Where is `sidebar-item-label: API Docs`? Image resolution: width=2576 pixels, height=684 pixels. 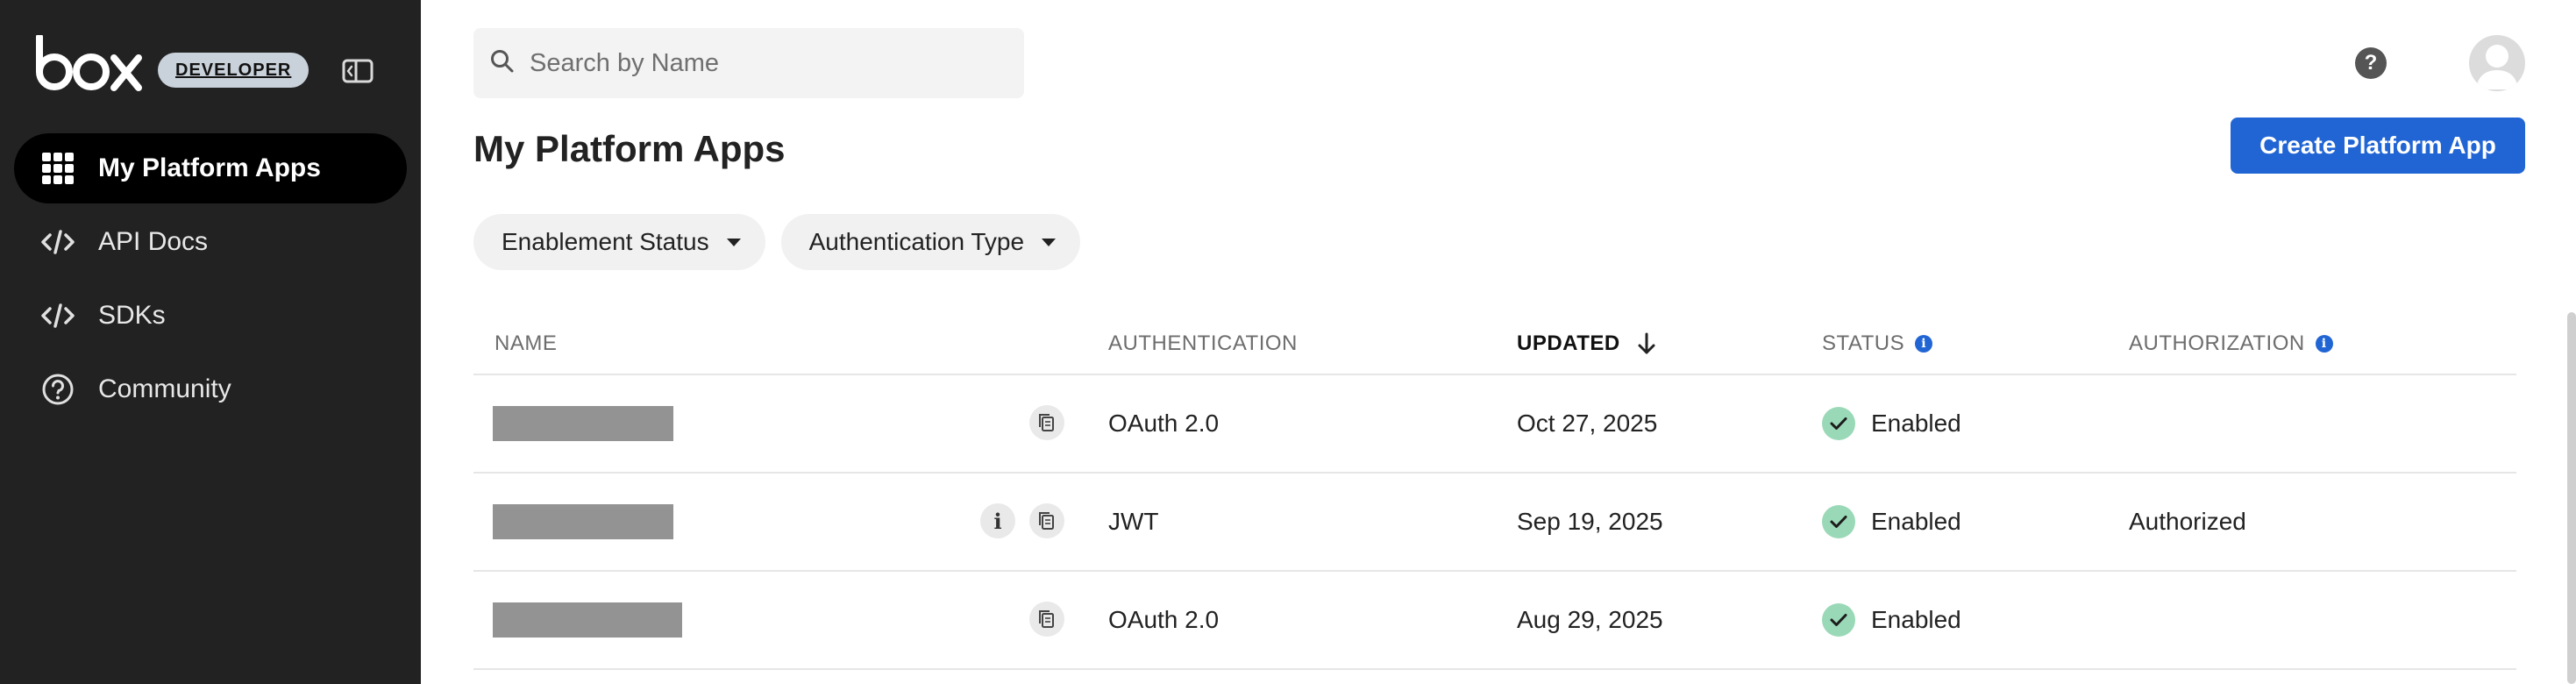 sidebar-item-label: API Docs is located at coordinates (153, 241).